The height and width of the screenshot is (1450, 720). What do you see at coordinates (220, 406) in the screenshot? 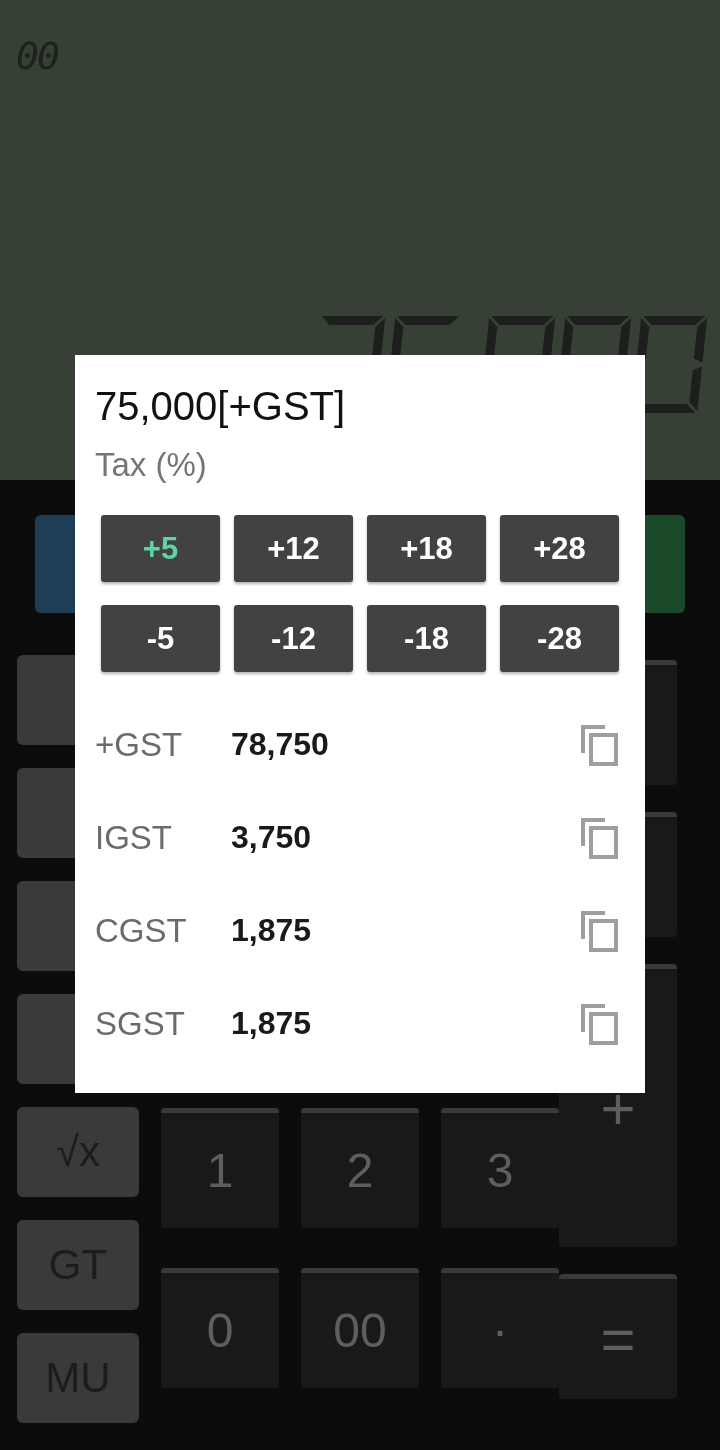
I see `dialog-title: 75,000[+GST]` at bounding box center [220, 406].